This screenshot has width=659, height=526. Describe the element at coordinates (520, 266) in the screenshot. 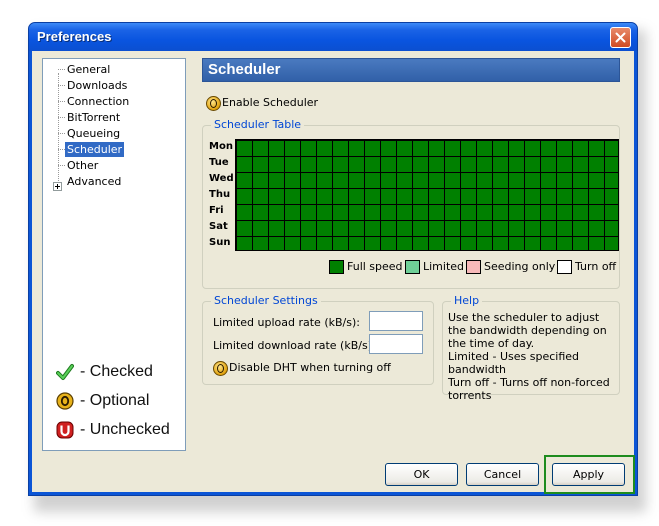

I see `key-seeding-only-label: Seeding only` at that location.